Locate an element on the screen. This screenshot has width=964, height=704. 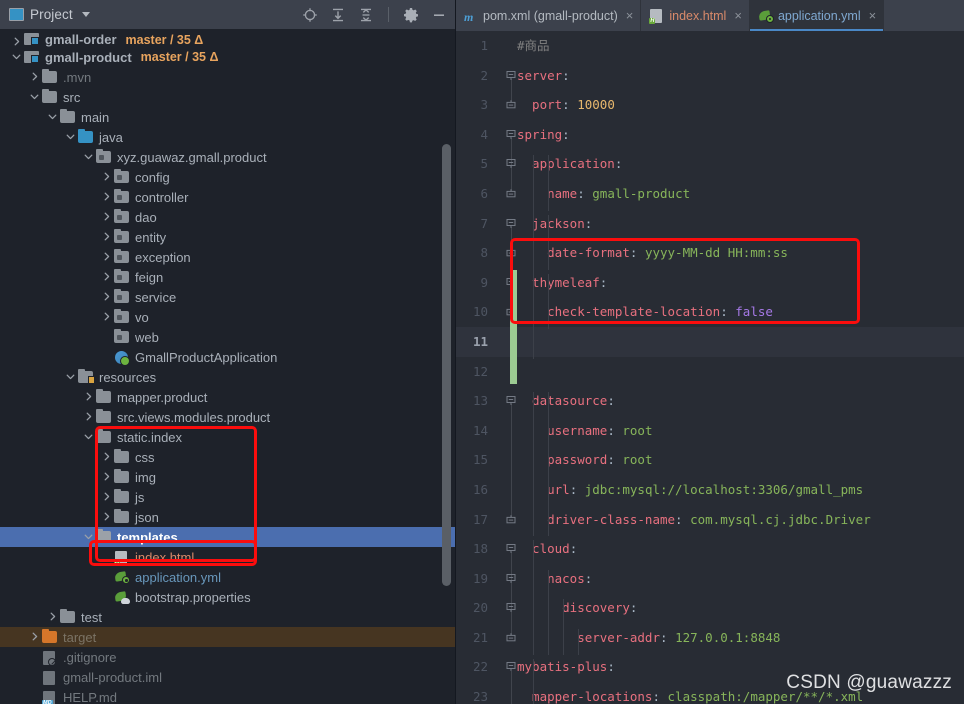
expand-all-icon is located at coordinates (338, 15).